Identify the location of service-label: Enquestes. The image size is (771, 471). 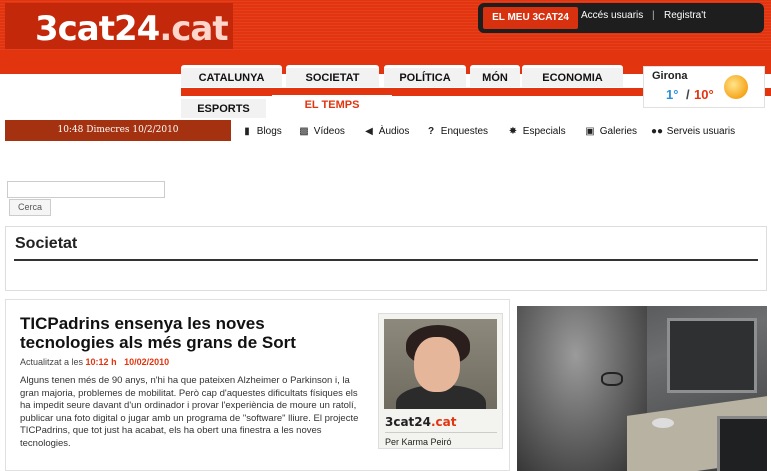
(464, 131).